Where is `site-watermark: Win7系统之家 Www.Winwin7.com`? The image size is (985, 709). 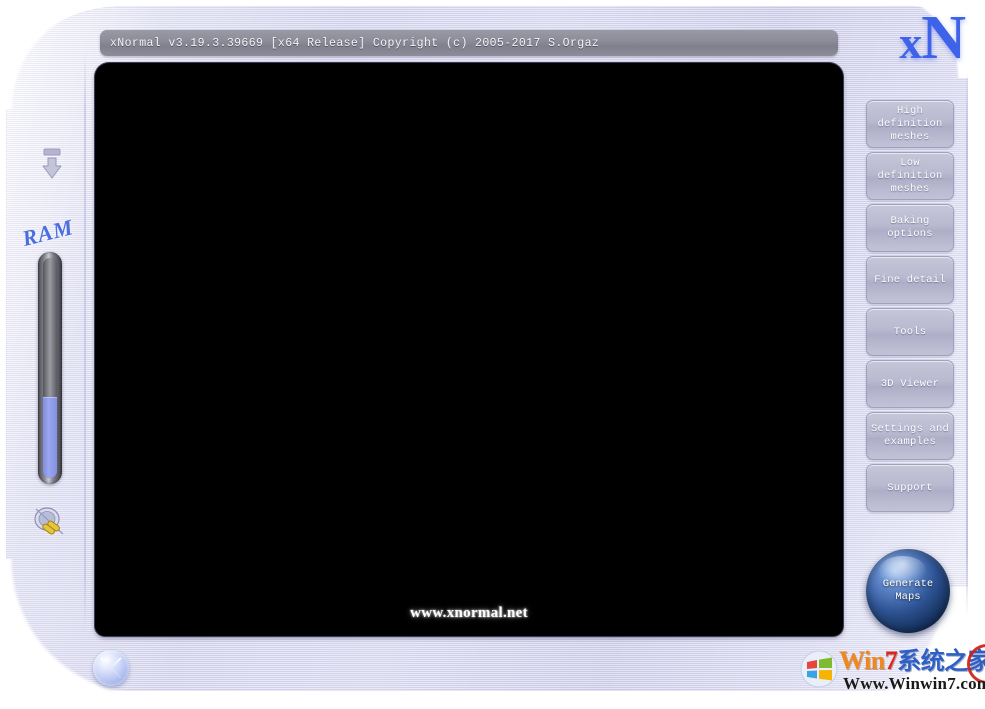 site-watermark: Win7系统之家 Www.Winwin7.com is located at coordinates (890, 670).